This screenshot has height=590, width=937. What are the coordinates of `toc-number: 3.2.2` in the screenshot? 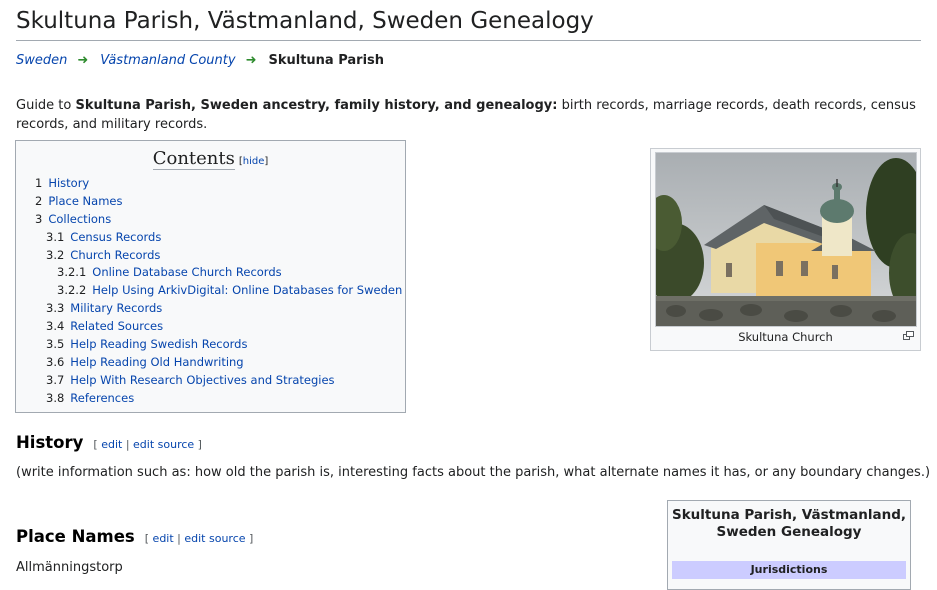 It's located at (72, 290).